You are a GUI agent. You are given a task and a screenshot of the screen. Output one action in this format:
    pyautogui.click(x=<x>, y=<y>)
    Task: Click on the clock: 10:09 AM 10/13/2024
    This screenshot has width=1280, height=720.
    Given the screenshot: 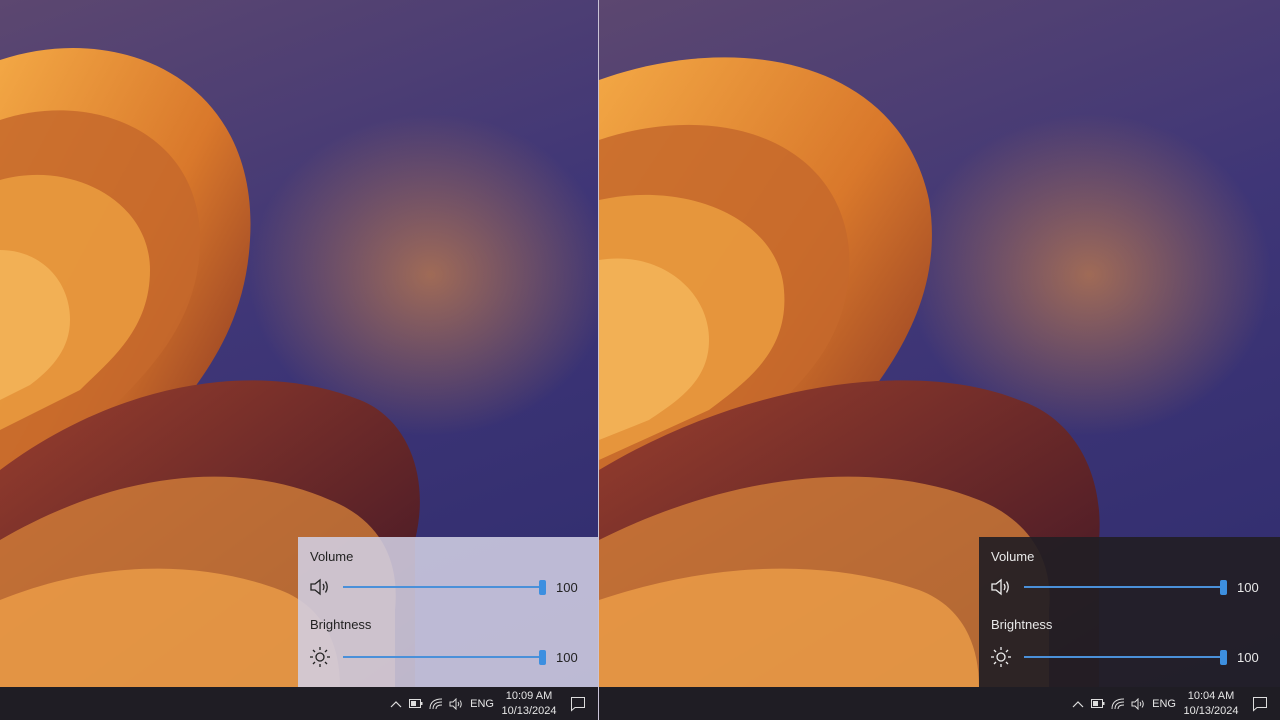 What is the action you would take?
    pyautogui.click(x=529, y=703)
    